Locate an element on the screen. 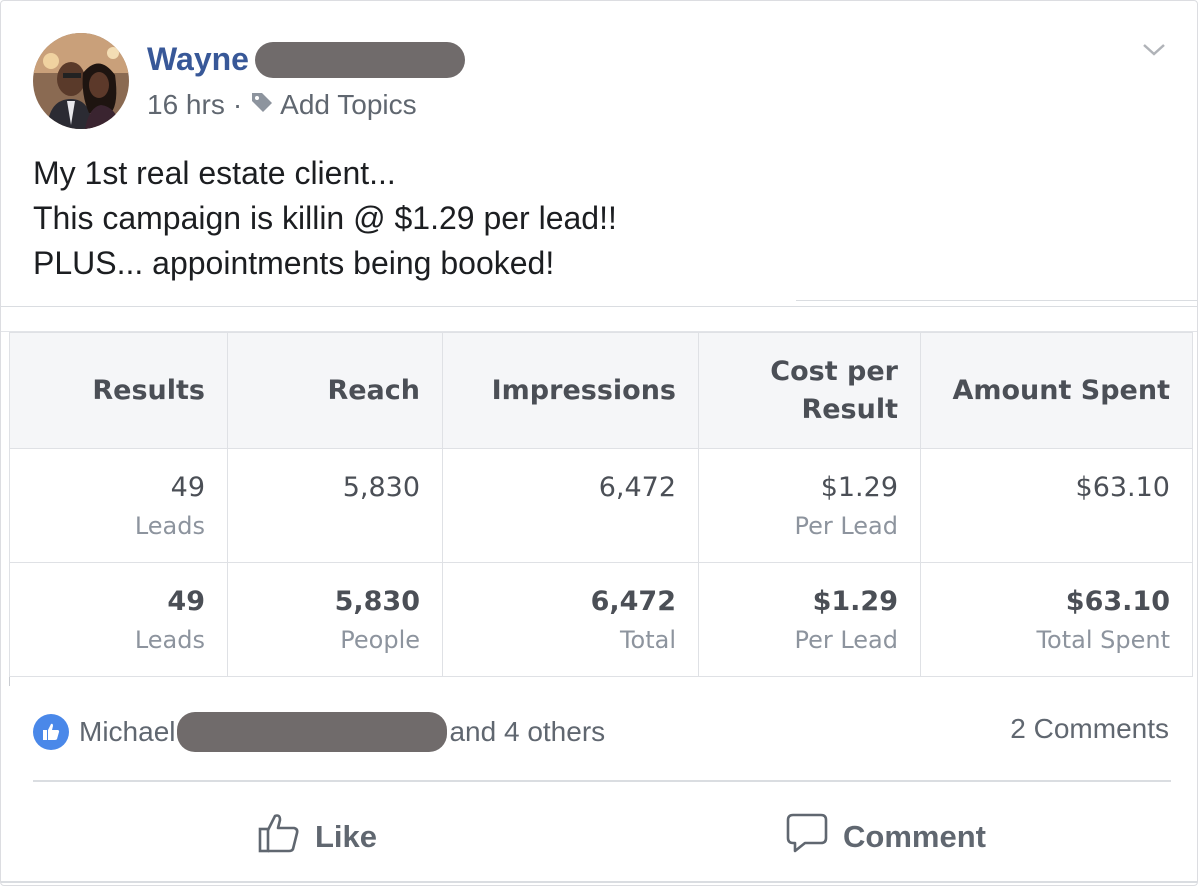 Image resolution: width=1200 pixels, height=886 pixels. reactor-redaction is located at coordinates (312, 732).